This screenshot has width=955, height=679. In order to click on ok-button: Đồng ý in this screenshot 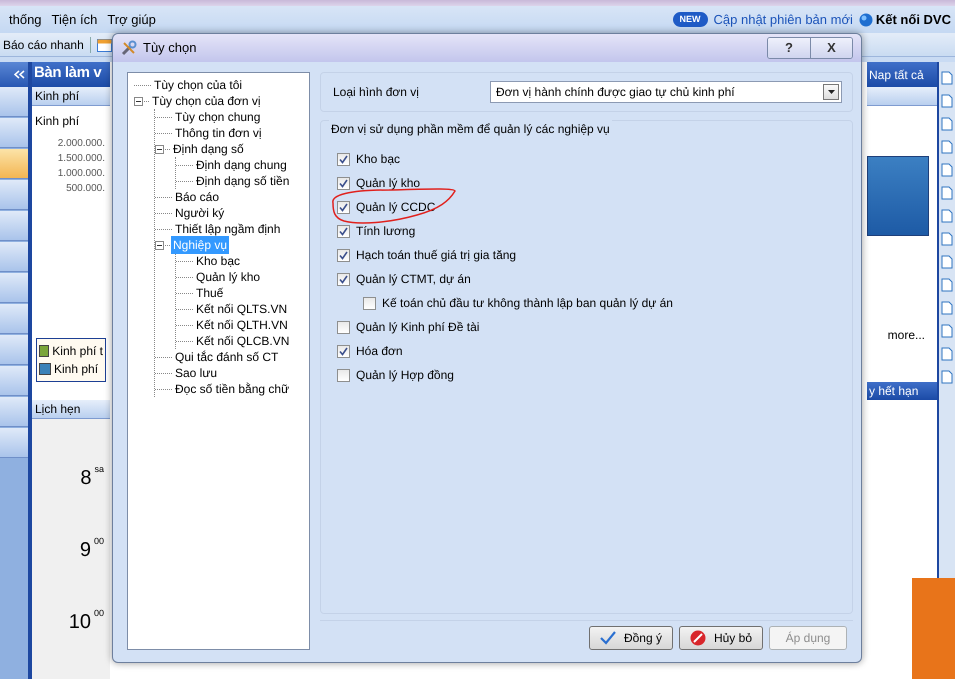, I will do `click(630, 638)`.